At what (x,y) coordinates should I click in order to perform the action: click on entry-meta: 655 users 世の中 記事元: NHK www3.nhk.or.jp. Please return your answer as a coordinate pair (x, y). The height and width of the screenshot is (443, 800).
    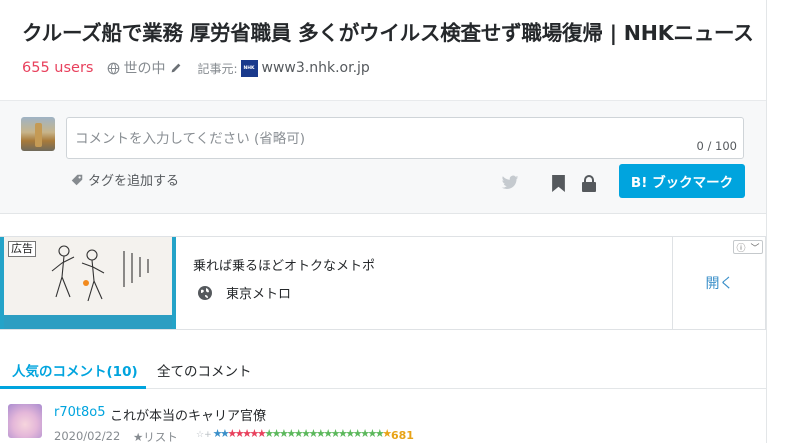
    Looking at the image, I should click on (196, 68).